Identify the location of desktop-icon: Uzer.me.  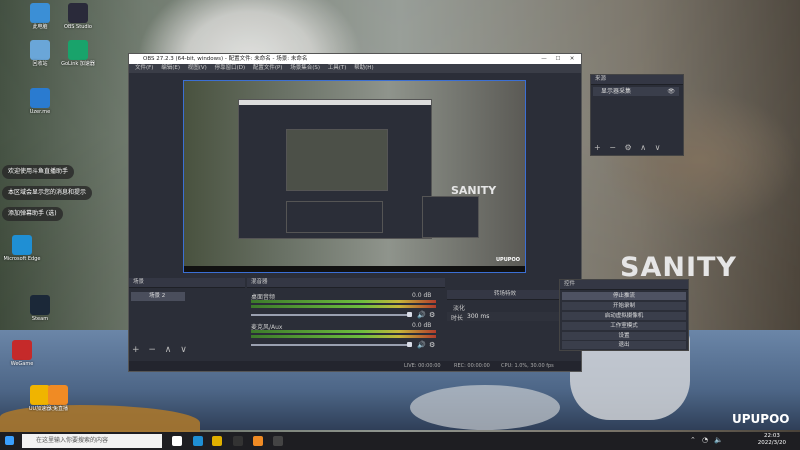
(40, 101).